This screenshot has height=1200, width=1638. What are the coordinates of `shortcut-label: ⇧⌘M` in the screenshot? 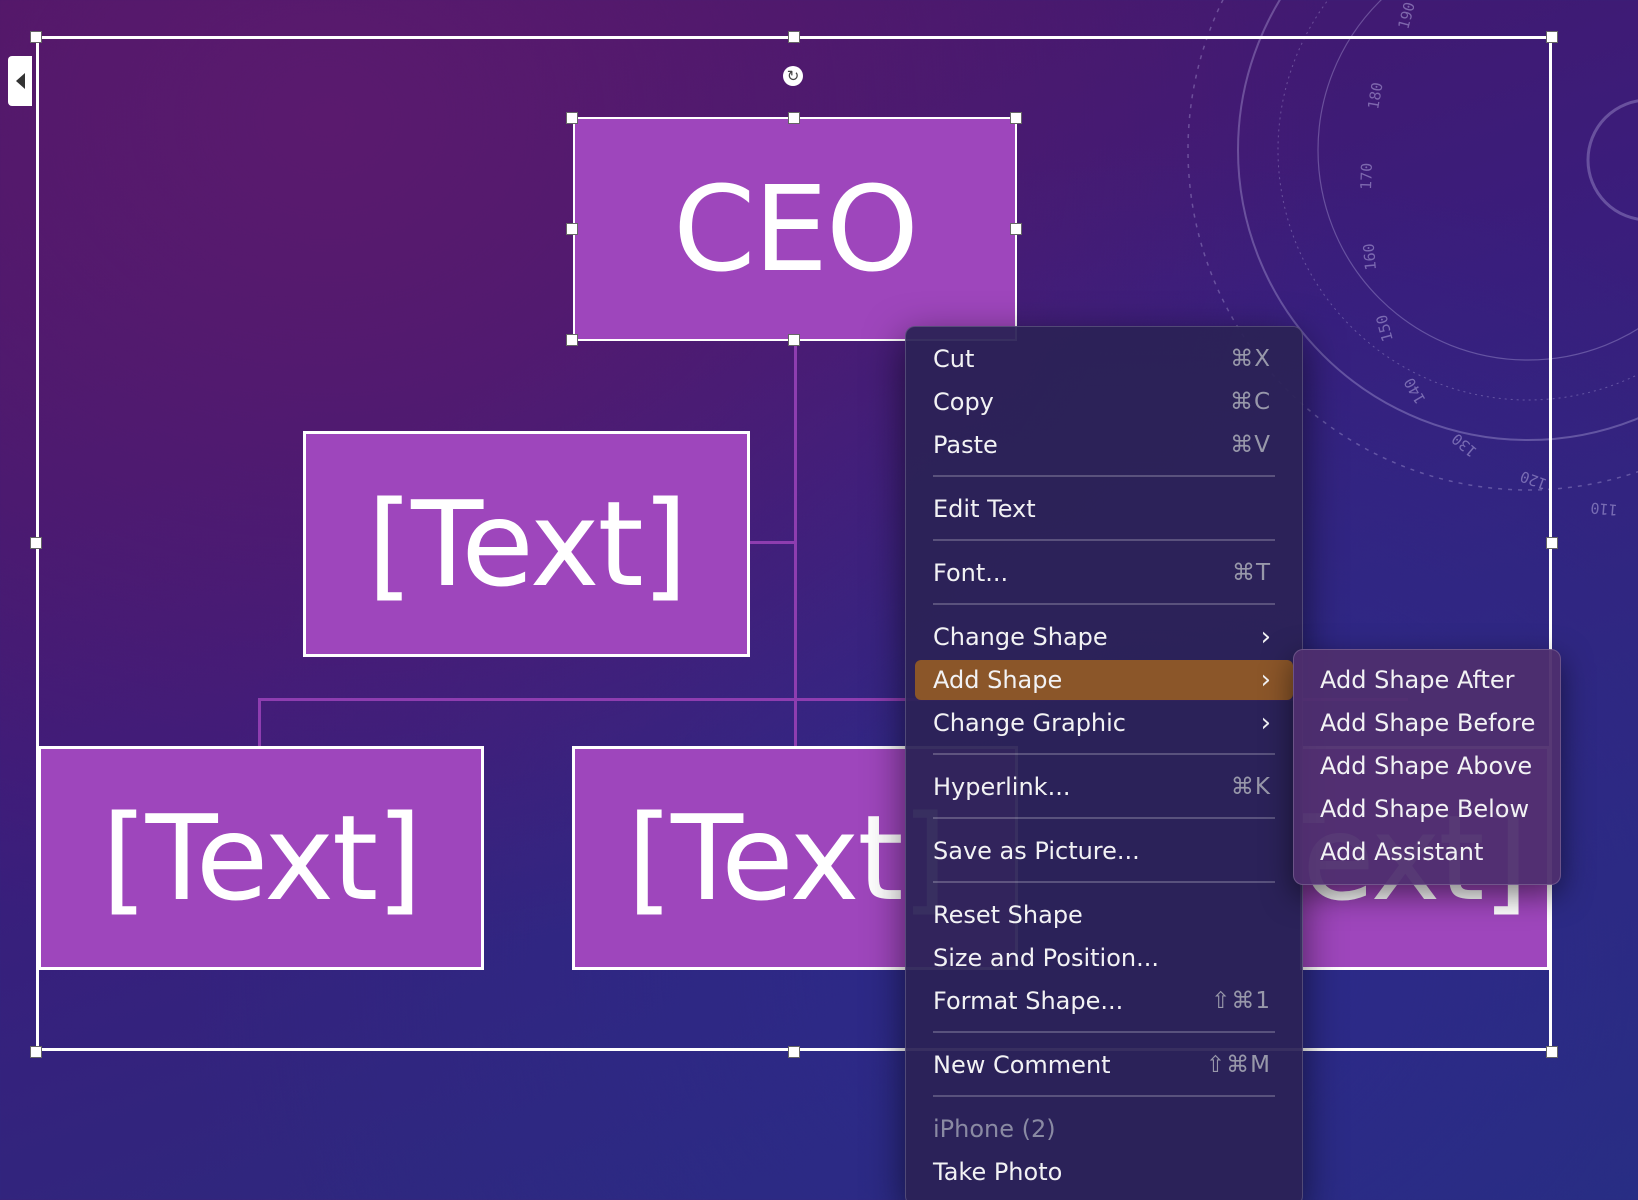 It's located at (1238, 1065).